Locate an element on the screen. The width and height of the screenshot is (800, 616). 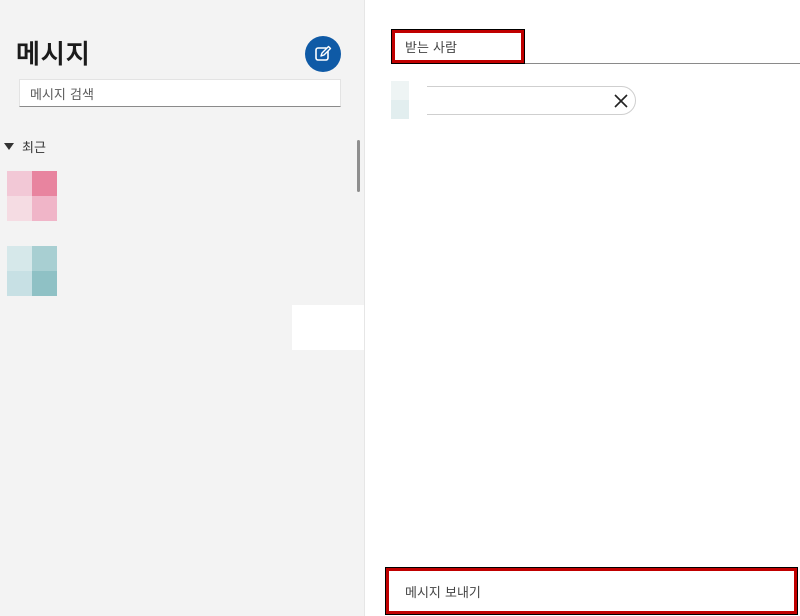
compose-button is located at coordinates (323, 54).